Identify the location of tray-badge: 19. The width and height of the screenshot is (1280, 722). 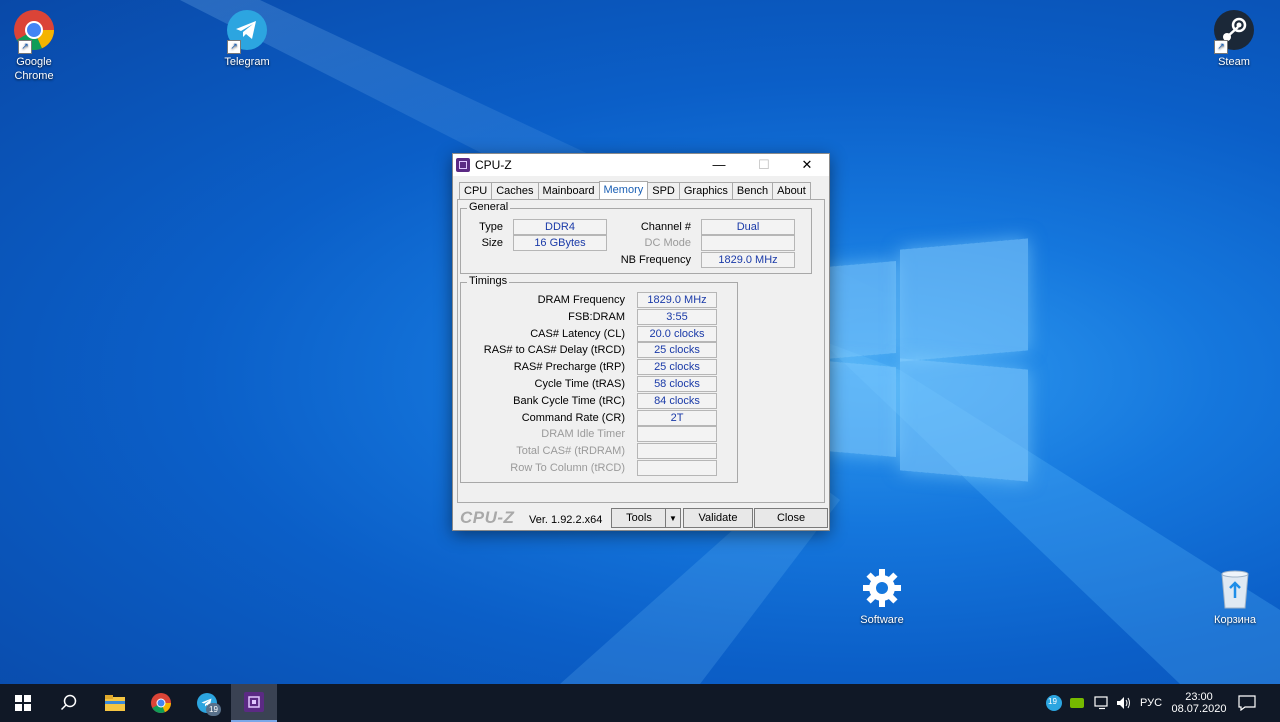
(1052, 701).